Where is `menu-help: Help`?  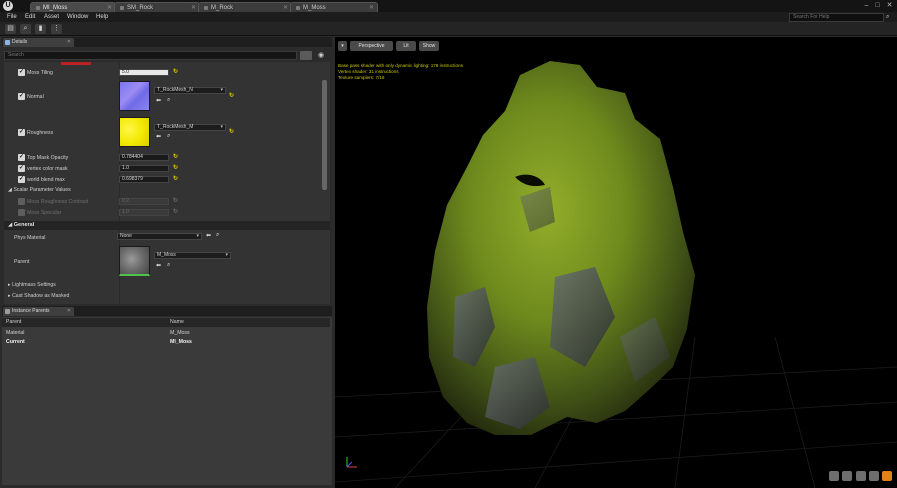 menu-help: Help is located at coordinates (102, 17).